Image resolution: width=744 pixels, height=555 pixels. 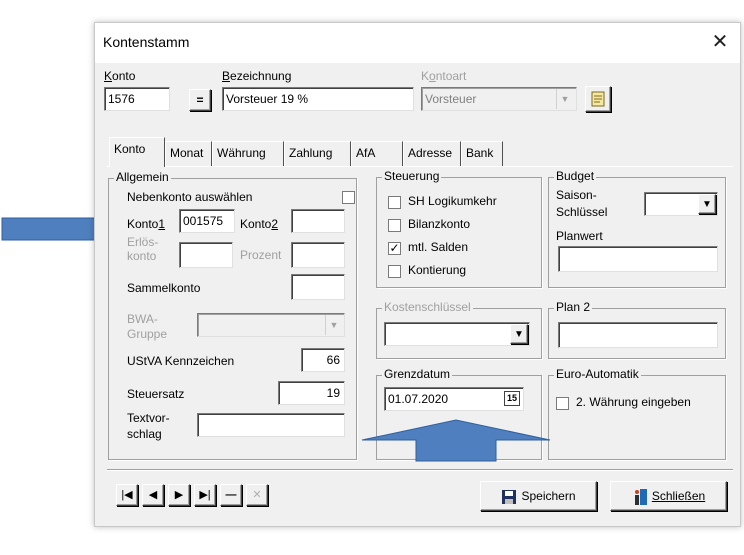 I want to click on schliessen-label: Schließen, so click(x=678, y=496).